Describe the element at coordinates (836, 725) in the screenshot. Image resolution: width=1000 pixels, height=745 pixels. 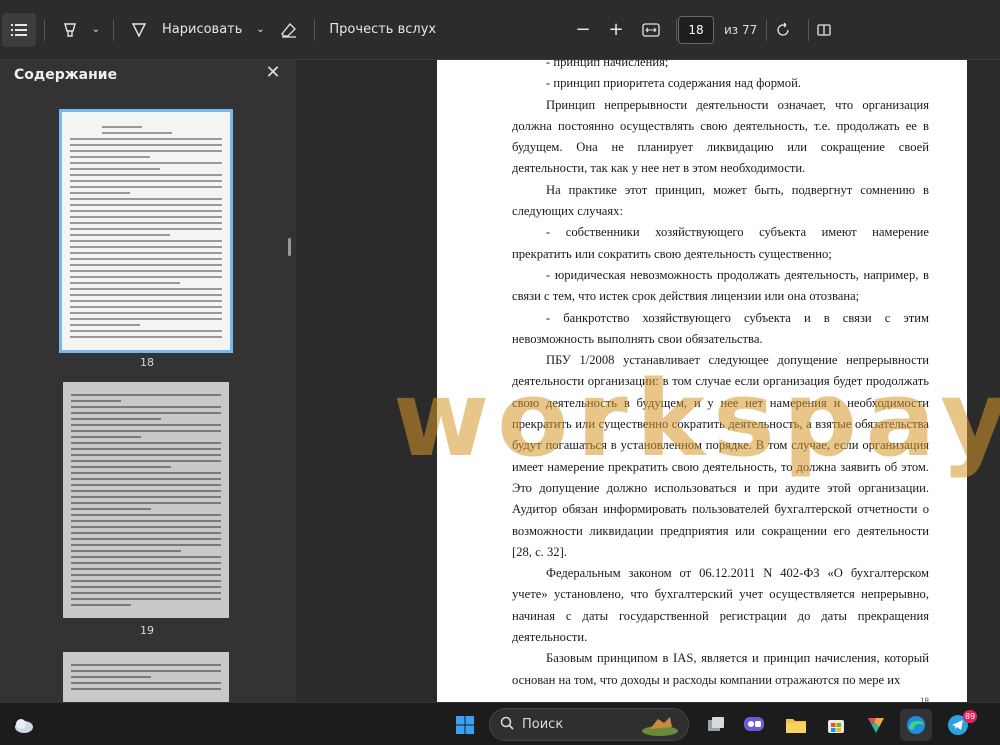
I see `store-icon` at that location.